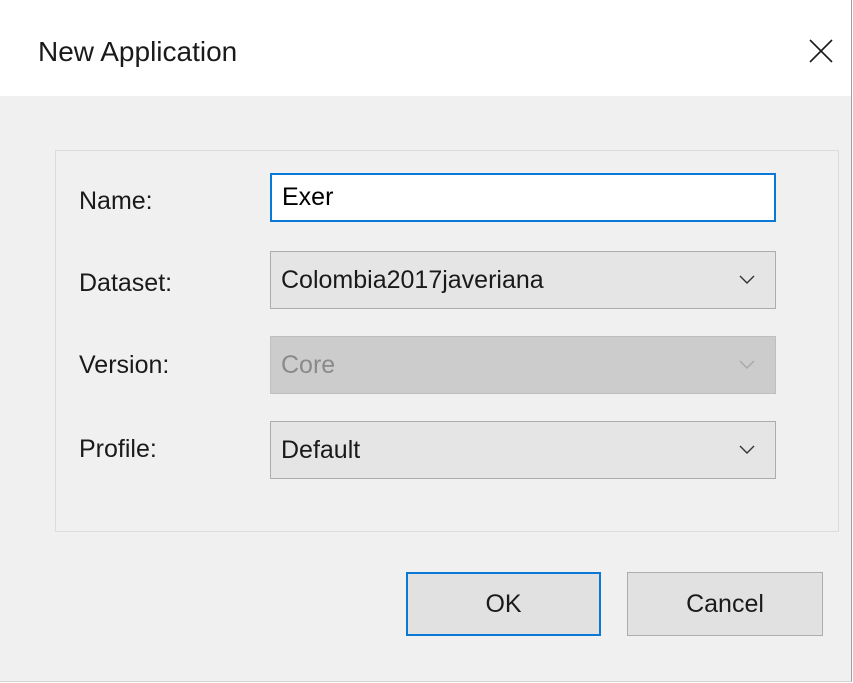 The height and width of the screenshot is (683, 853). What do you see at coordinates (321, 450) in the screenshot?
I see `profile-selected-value: Default` at bounding box center [321, 450].